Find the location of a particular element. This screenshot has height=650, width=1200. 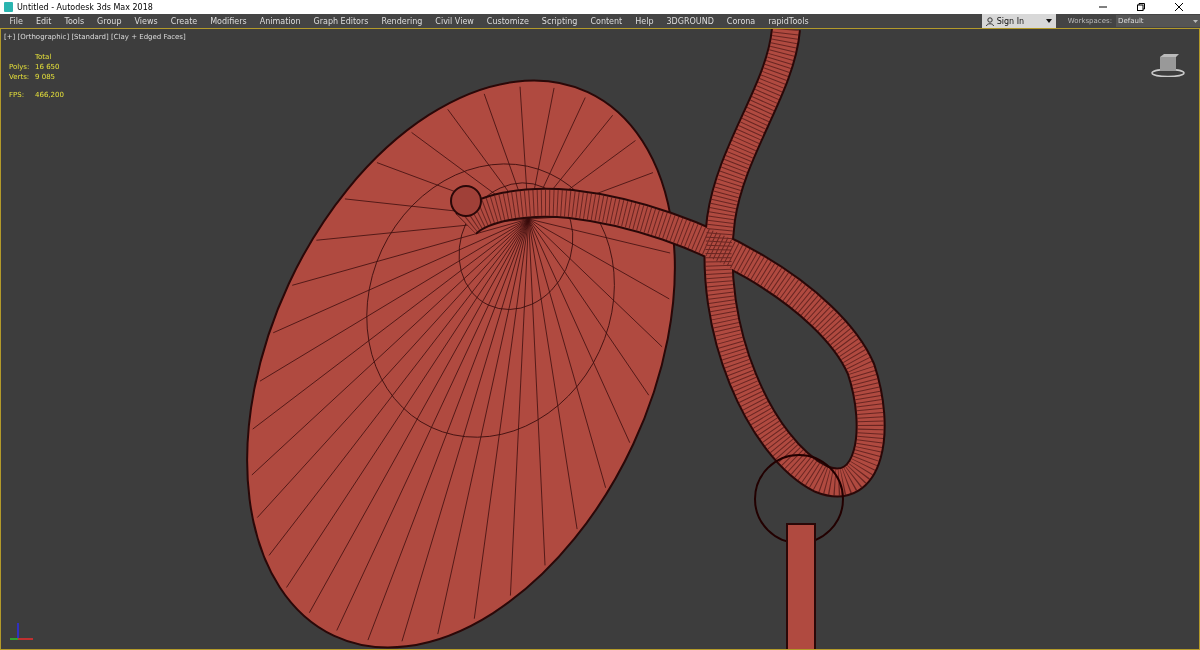

user-icon is located at coordinates (989, 21).